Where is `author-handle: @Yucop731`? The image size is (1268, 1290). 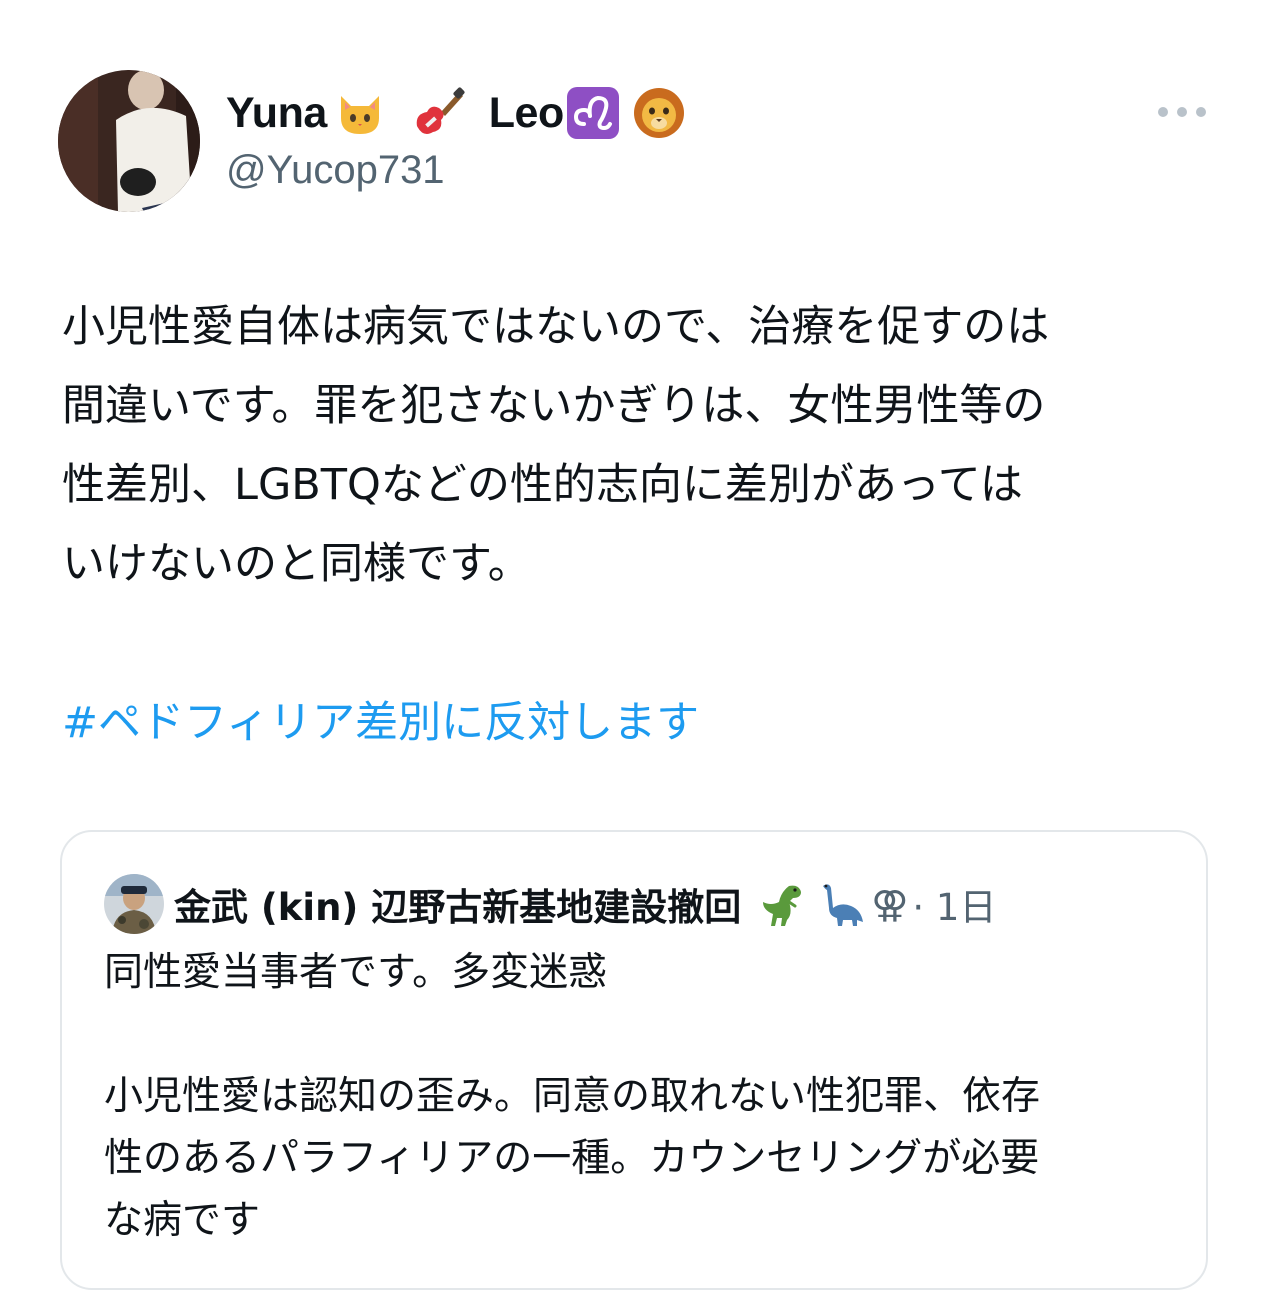 author-handle: @Yucop731 is located at coordinates (335, 170).